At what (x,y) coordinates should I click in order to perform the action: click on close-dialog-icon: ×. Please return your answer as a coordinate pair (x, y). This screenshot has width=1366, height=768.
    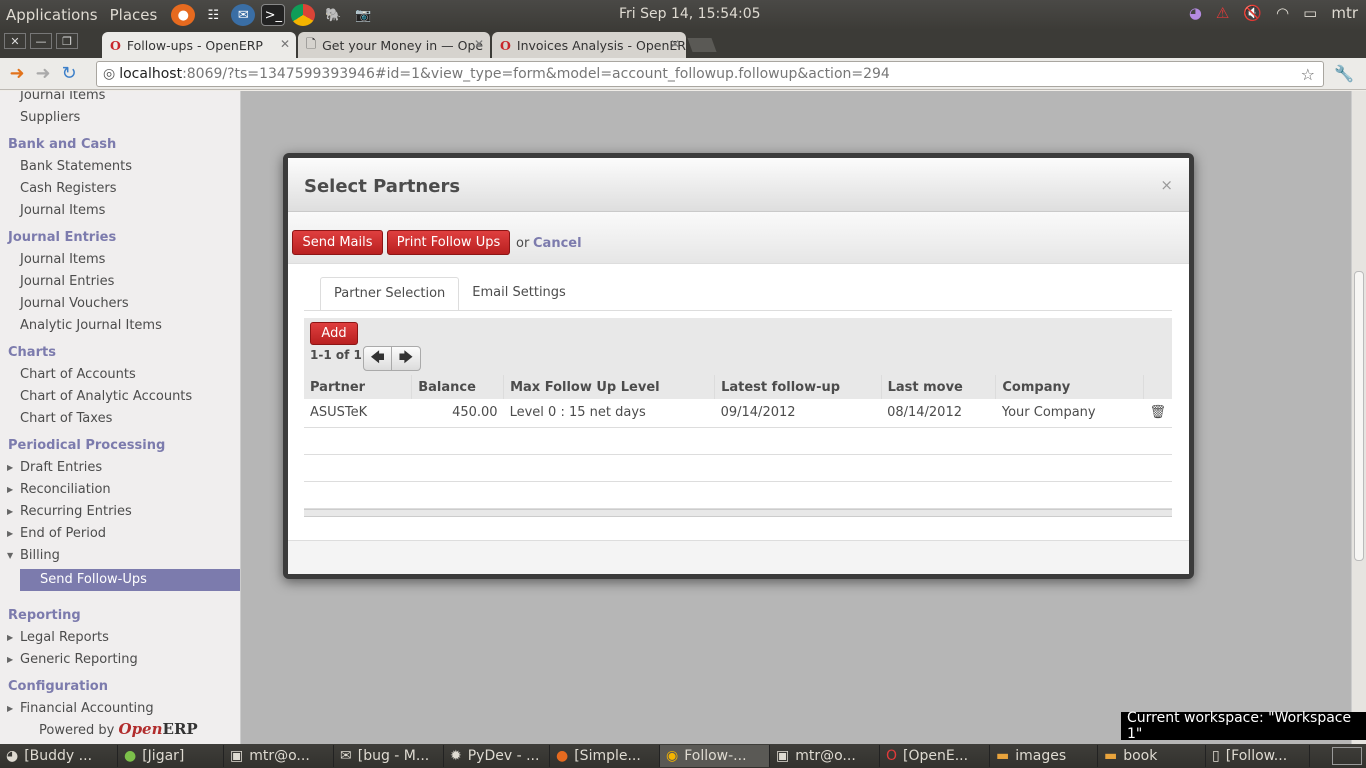
    Looking at the image, I should click on (1166, 185).